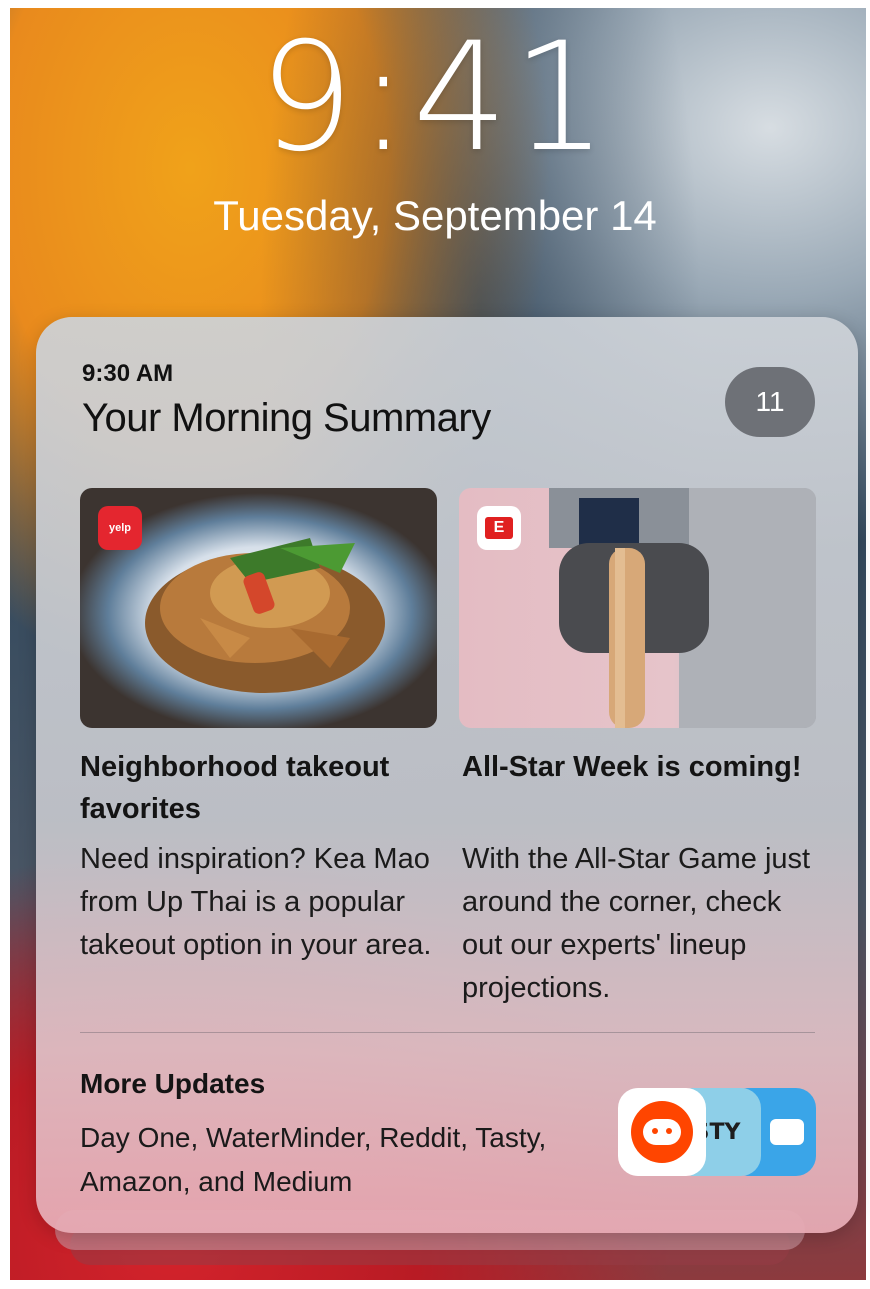 Image resolution: width=870 pixels, height=1289 pixels. I want to click on section-divider, so click(447, 1032).